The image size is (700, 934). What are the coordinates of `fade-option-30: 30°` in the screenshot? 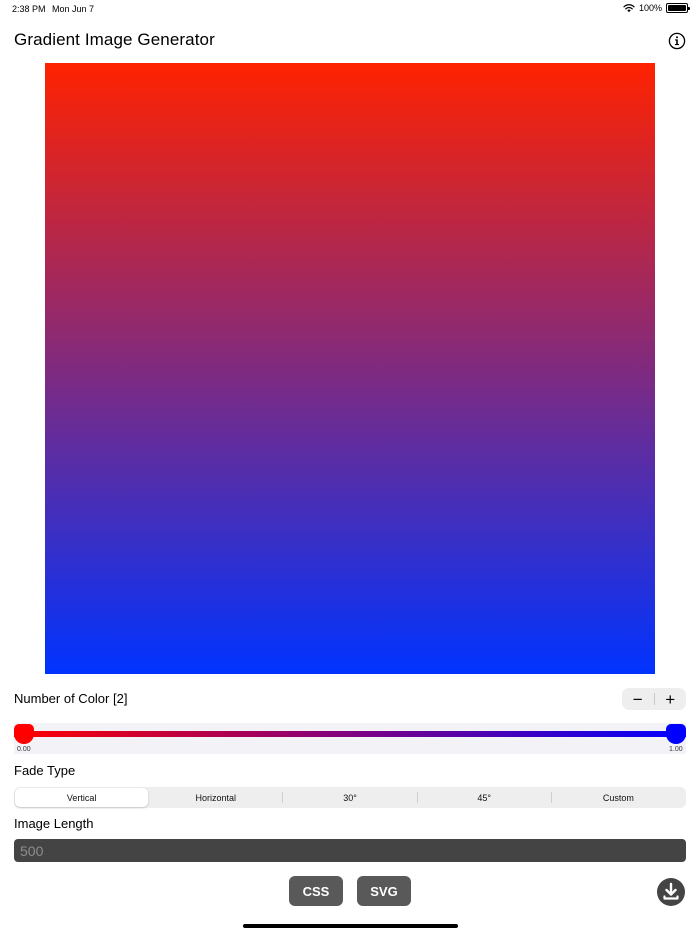 It's located at (349, 797).